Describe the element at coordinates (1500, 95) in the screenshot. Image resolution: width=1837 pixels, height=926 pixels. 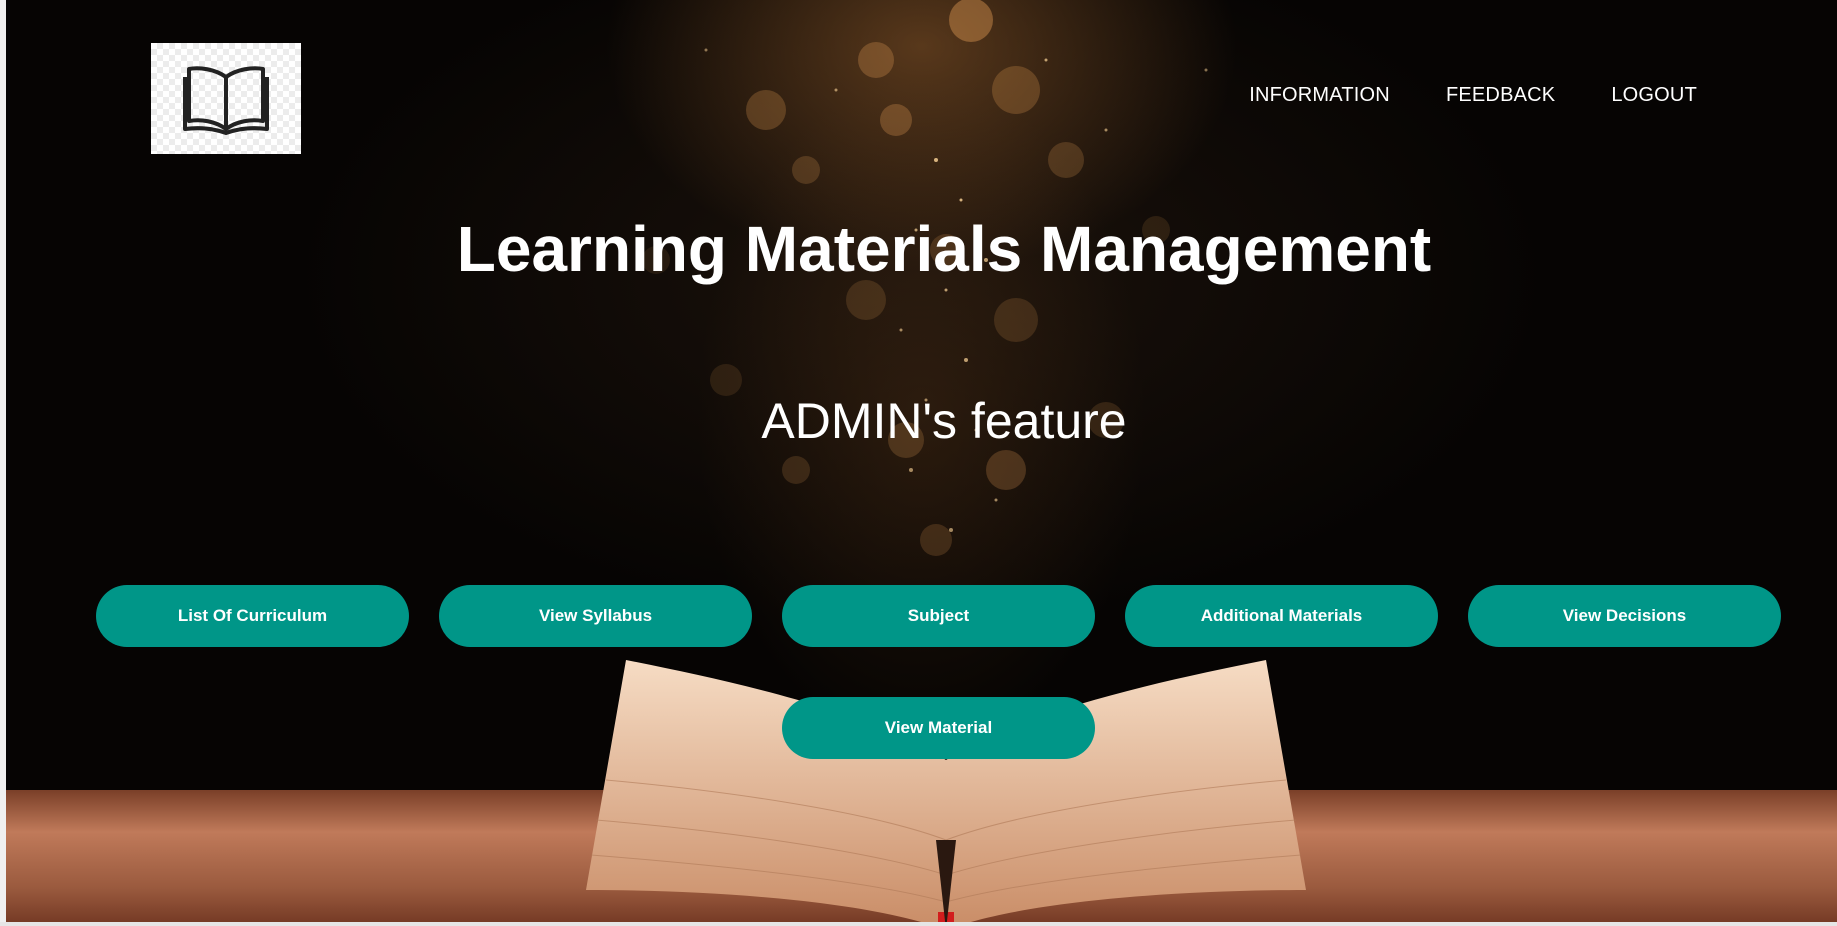
I see `nav-feedback: FEEDBACK` at that location.